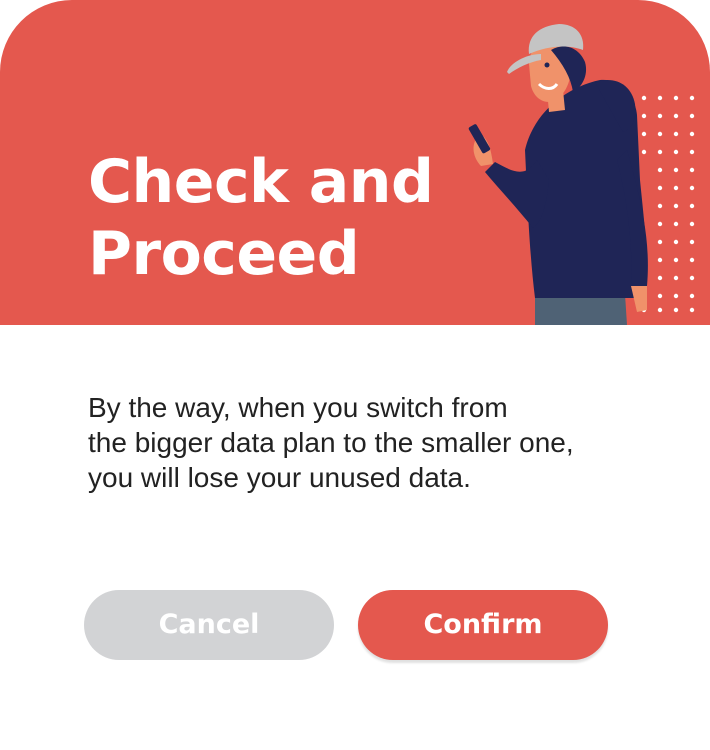 The width and height of the screenshot is (710, 750). What do you see at coordinates (278, 218) in the screenshot?
I see `dialog-title: Check and Proceed` at bounding box center [278, 218].